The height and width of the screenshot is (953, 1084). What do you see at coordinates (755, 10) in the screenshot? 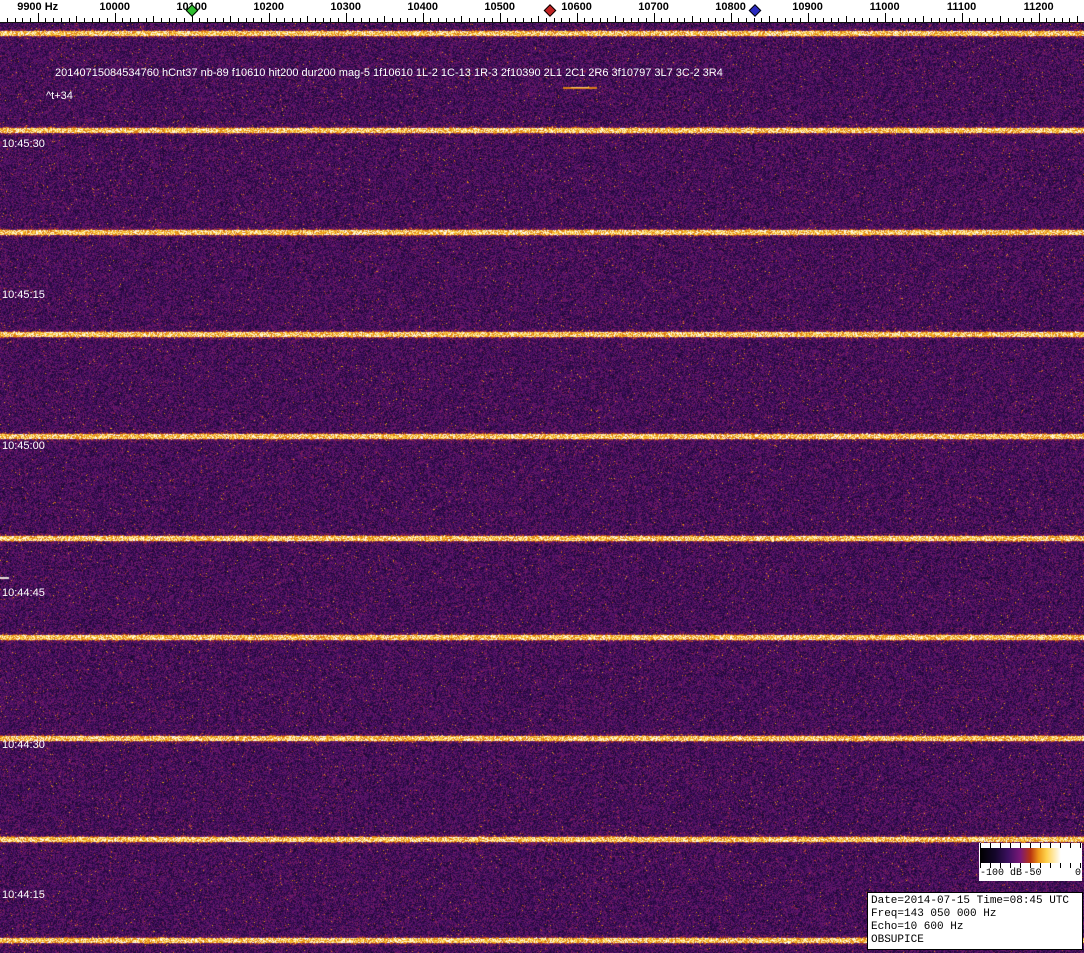
I see `freq-marker-blue-icon` at bounding box center [755, 10].